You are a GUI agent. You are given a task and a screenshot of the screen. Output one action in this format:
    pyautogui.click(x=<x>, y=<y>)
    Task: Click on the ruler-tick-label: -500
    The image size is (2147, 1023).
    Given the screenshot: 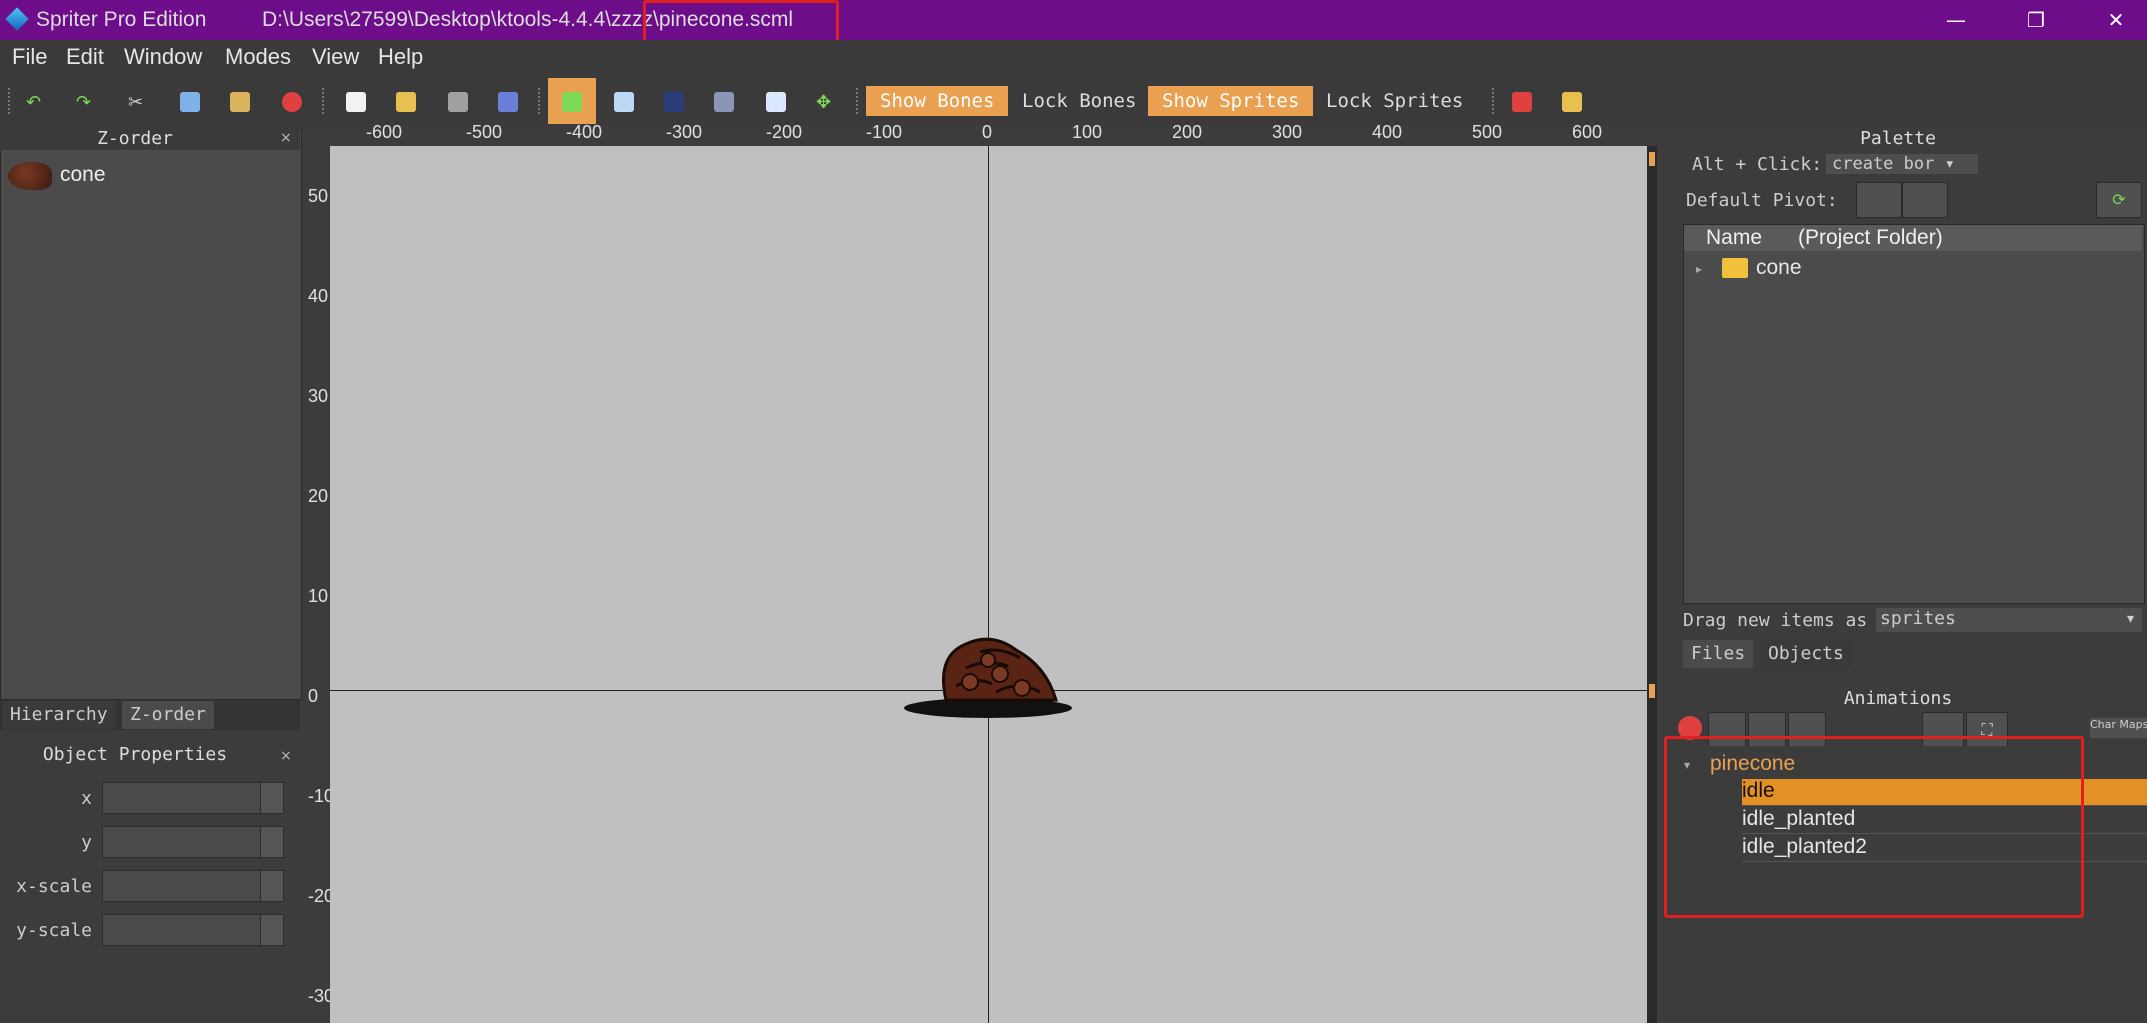 What is the action you would take?
    pyautogui.click(x=484, y=132)
    